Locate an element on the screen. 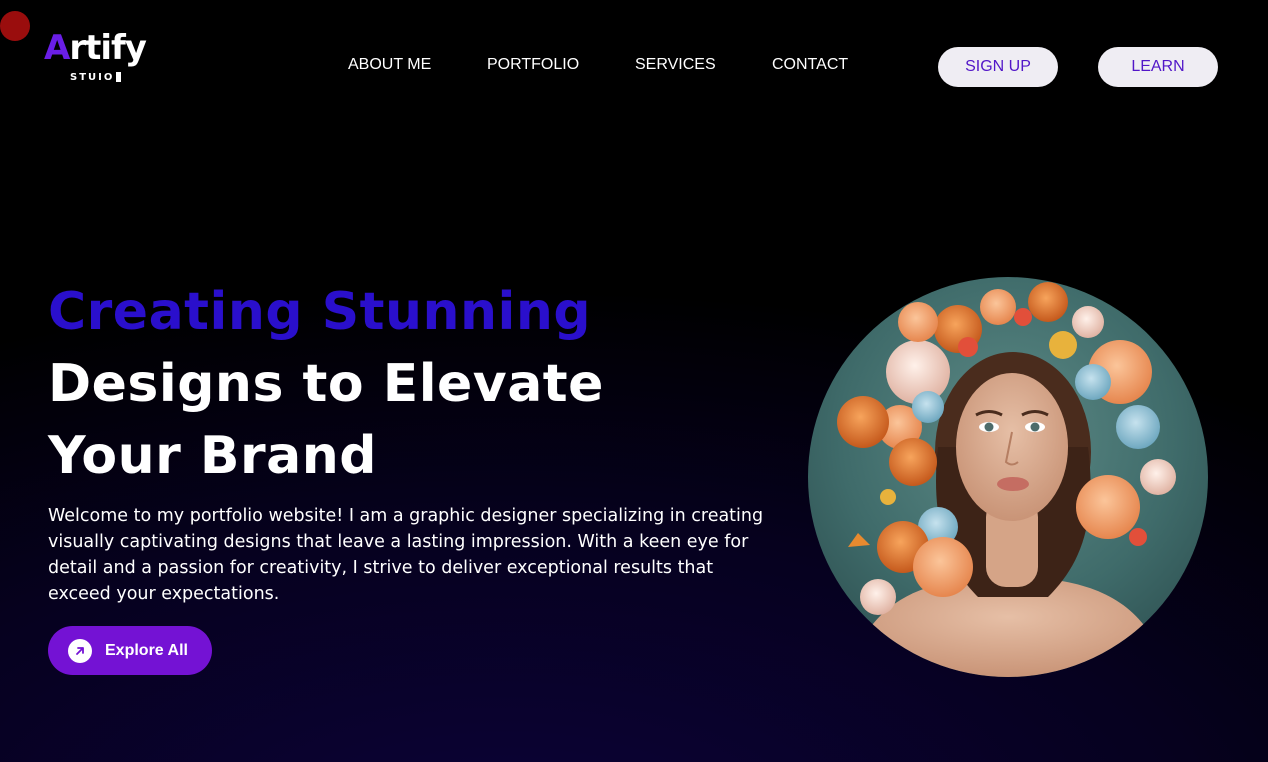 The height and width of the screenshot is (762, 1268). nav-contact: CONTACT is located at coordinates (810, 65).